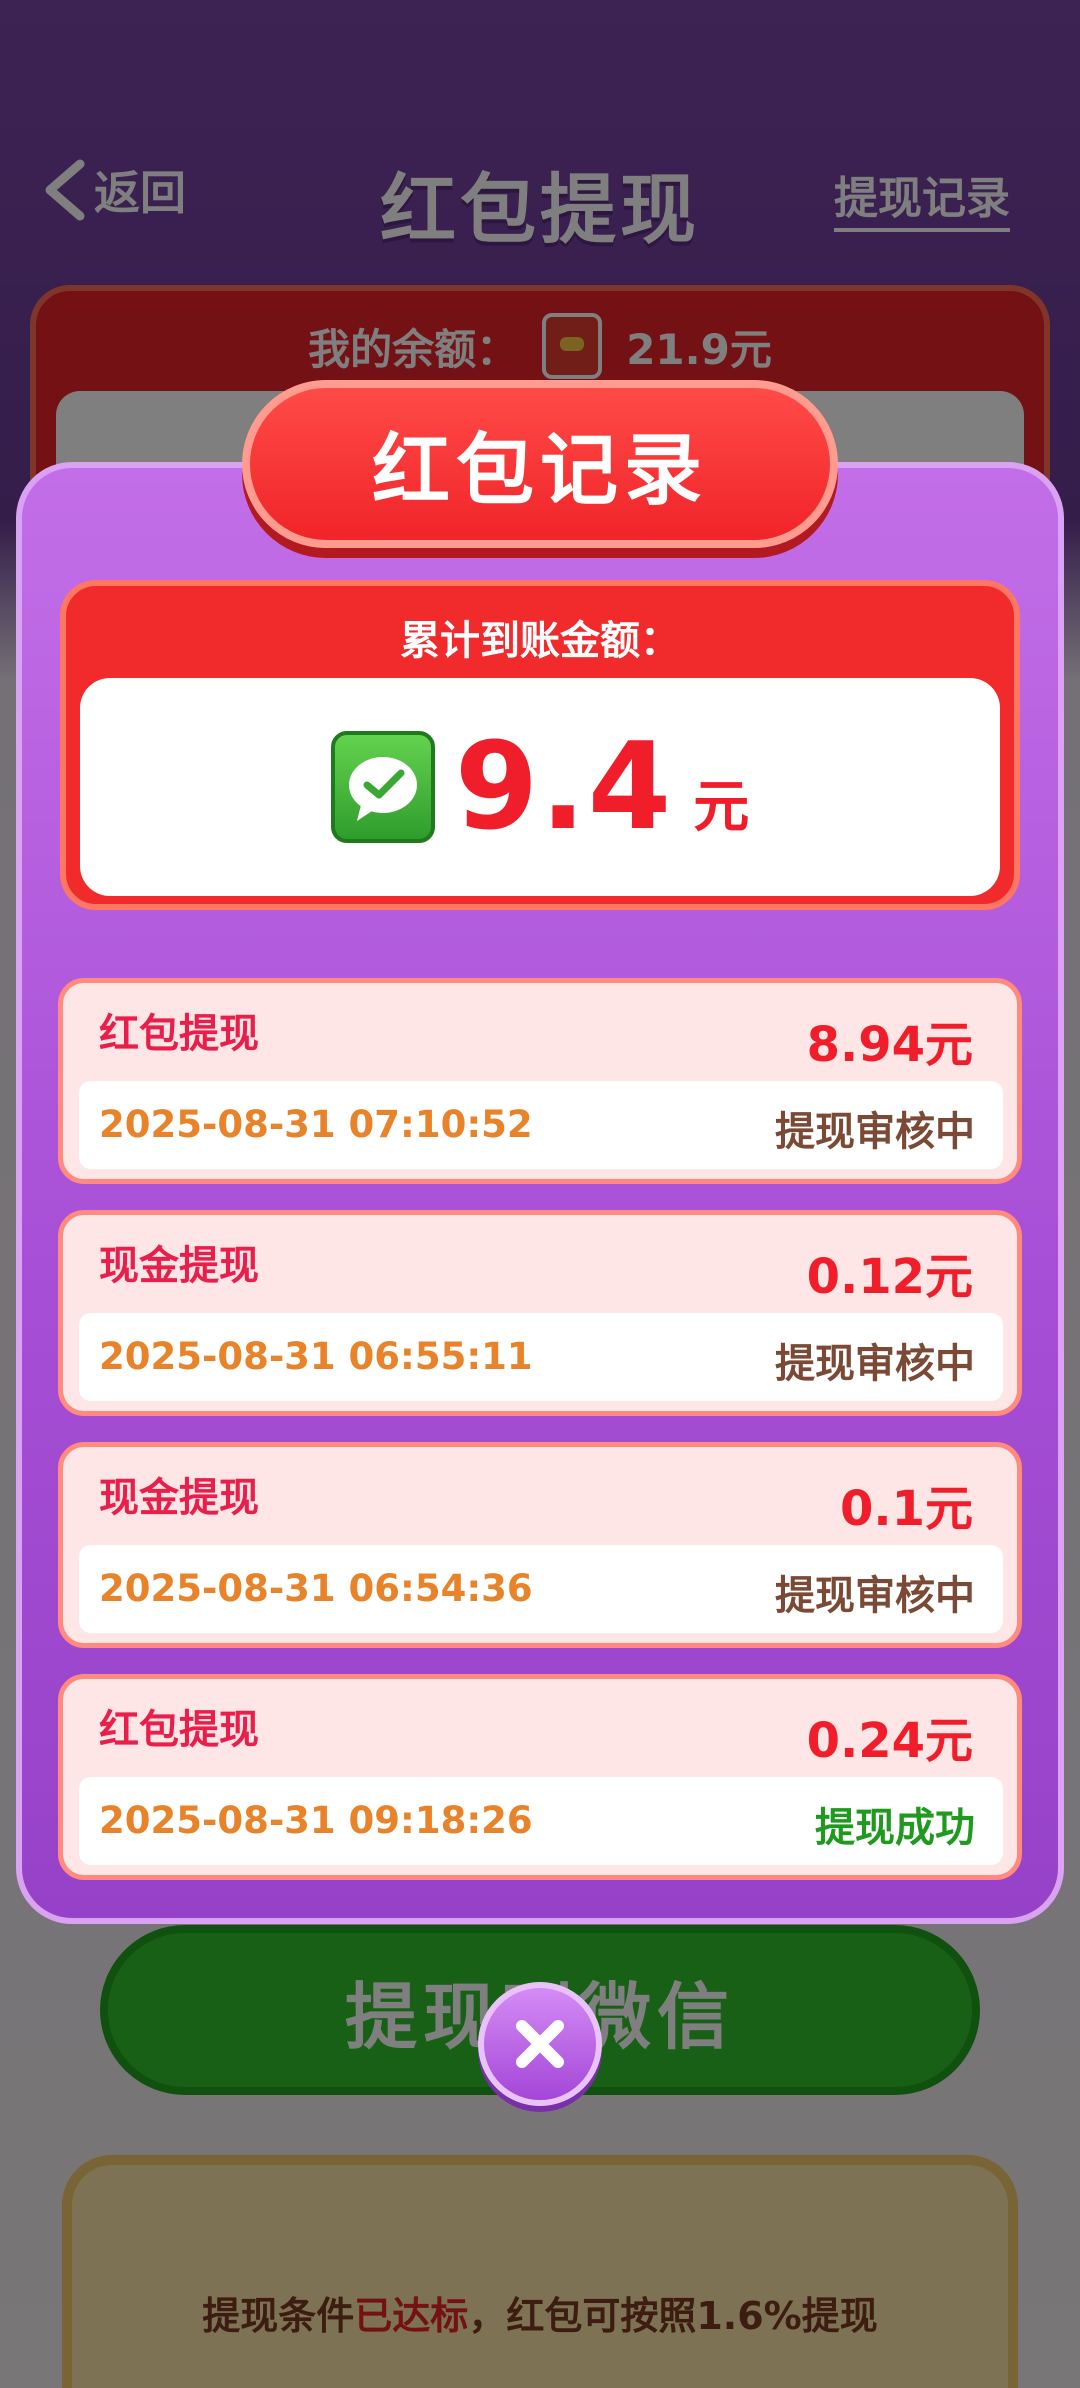  I want to click on modal-title: 红包记录, so click(540, 464).